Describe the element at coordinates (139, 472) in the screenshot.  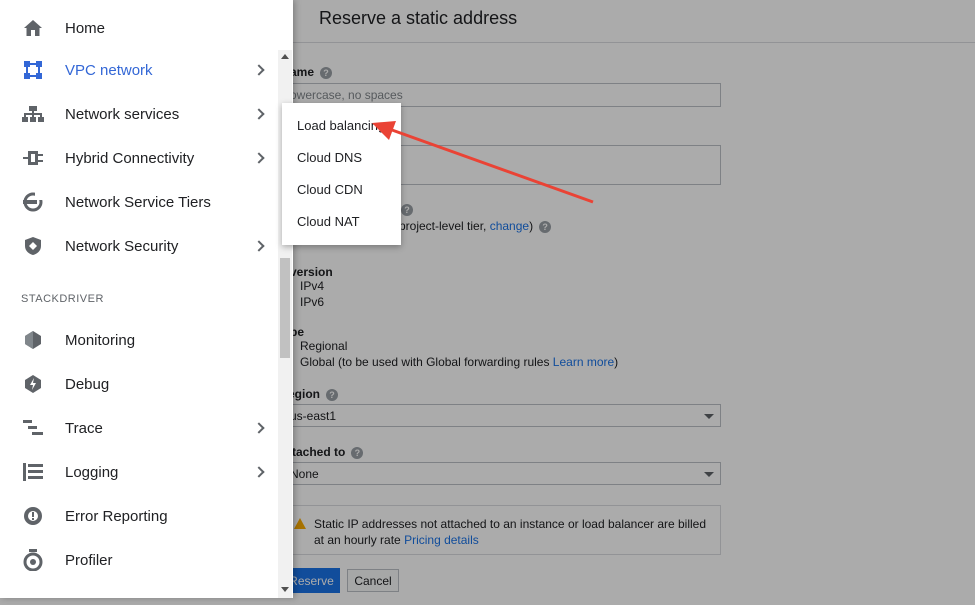
I see `sidebar-item-logging: Logging` at that location.